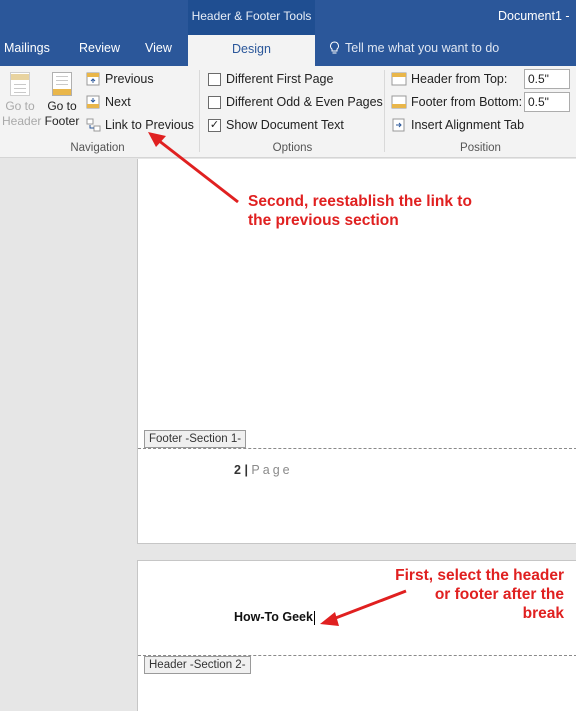 The image size is (576, 711). I want to click on go-to-header-label-1: Go to, so click(20, 106).